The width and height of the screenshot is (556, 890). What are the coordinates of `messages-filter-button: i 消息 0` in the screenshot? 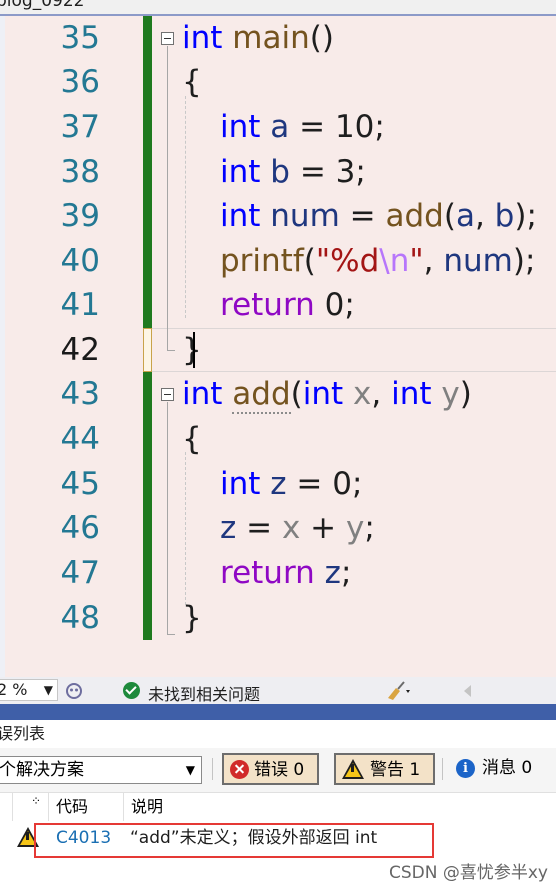 It's located at (504, 769).